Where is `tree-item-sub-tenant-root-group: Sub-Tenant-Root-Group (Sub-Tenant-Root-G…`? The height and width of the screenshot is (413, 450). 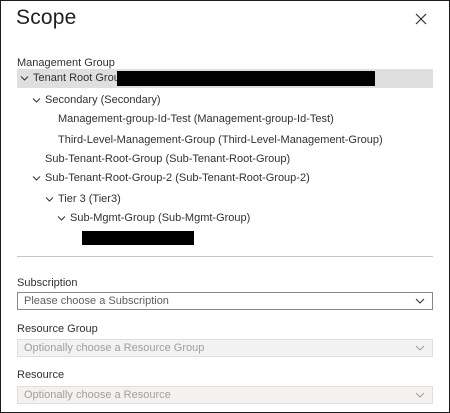 tree-item-sub-tenant-root-group: Sub-Tenant-Root-Group (Sub-Tenant-Root-G… is located at coordinates (225, 159).